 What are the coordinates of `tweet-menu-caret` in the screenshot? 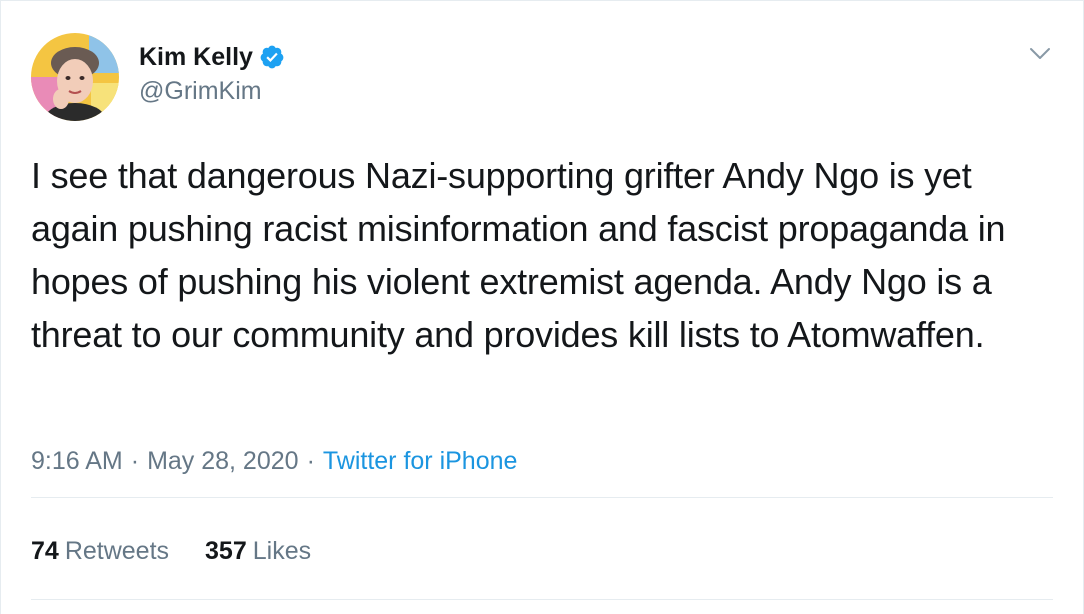 It's located at (1040, 54).